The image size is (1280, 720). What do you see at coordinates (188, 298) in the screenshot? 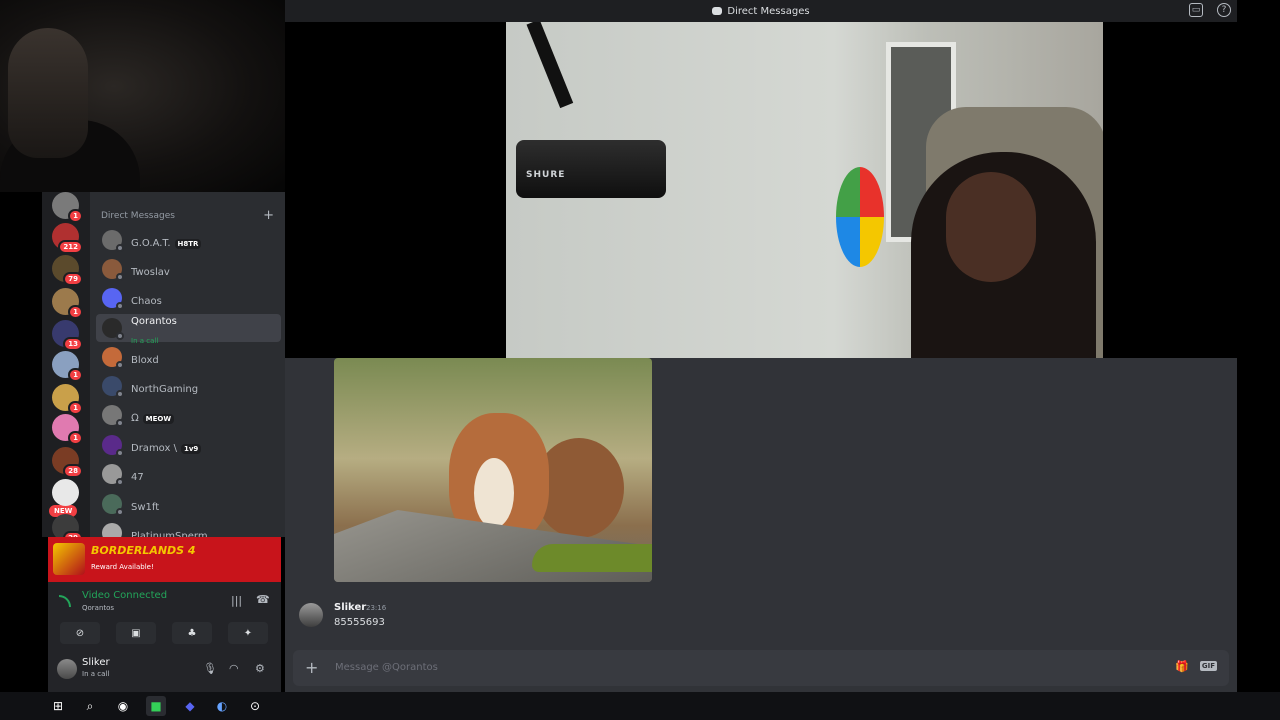
I see `dm-item: Chaos` at bounding box center [188, 298].